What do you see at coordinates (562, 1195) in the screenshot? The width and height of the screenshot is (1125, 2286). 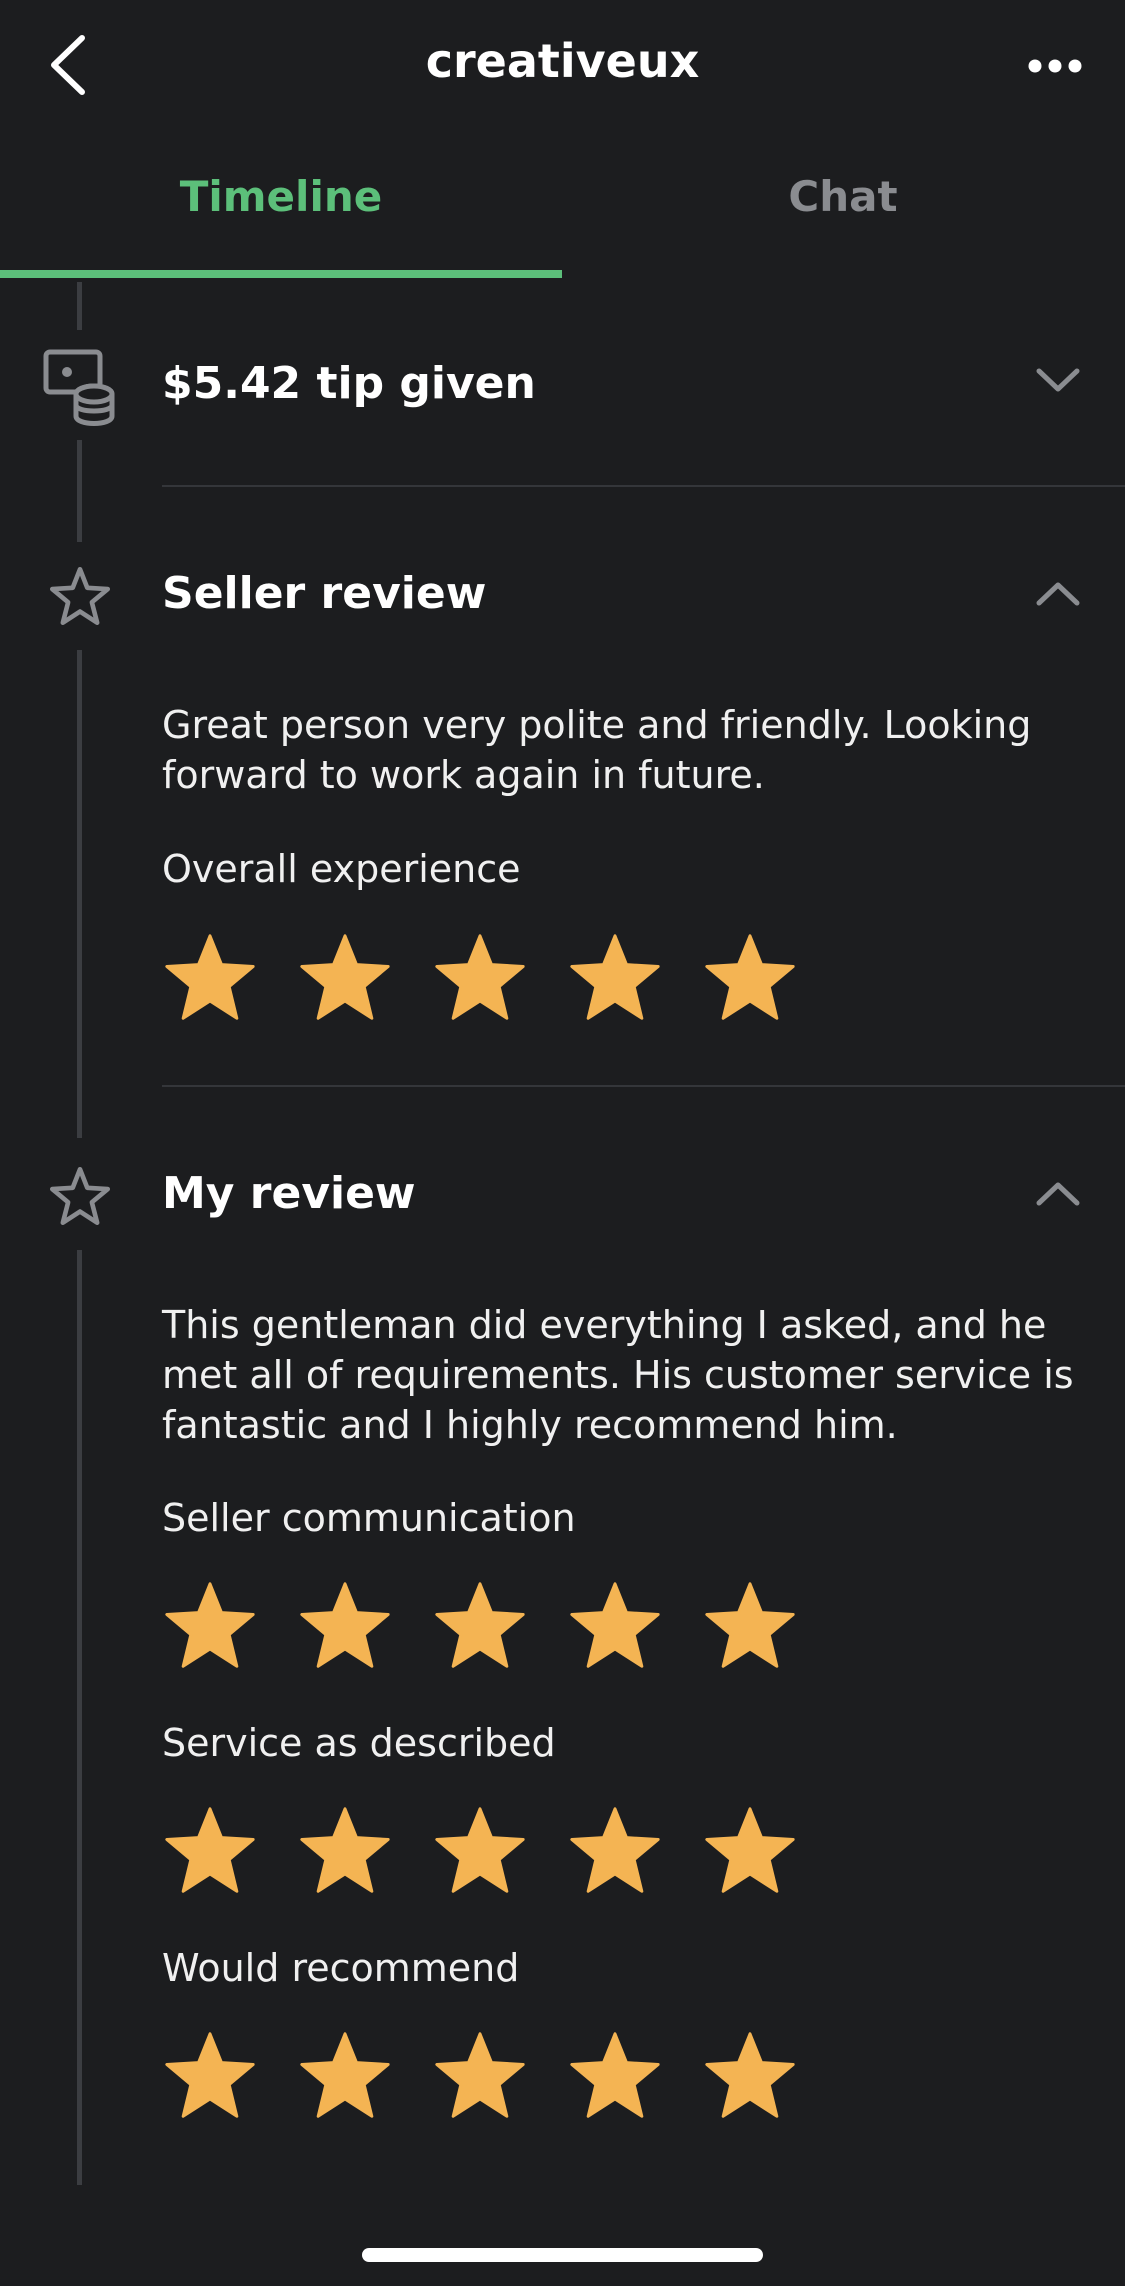 I see `my-review-header: My review` at bounding box center [562, 1195].